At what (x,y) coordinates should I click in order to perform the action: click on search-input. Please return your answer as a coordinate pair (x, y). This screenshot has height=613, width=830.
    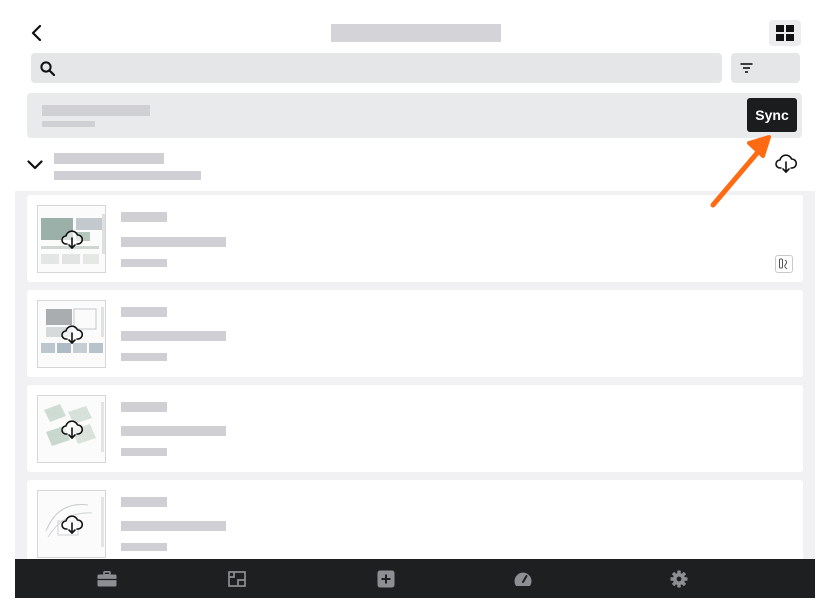
    Looking at the image, I should click on (383, 68).